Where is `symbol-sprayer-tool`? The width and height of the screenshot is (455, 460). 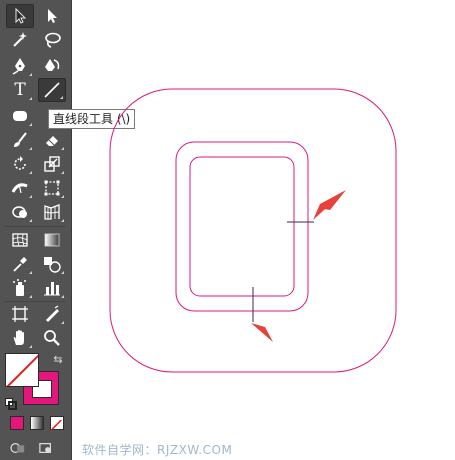
symbol-sprayer-tool is located at coordinates (20, 288).